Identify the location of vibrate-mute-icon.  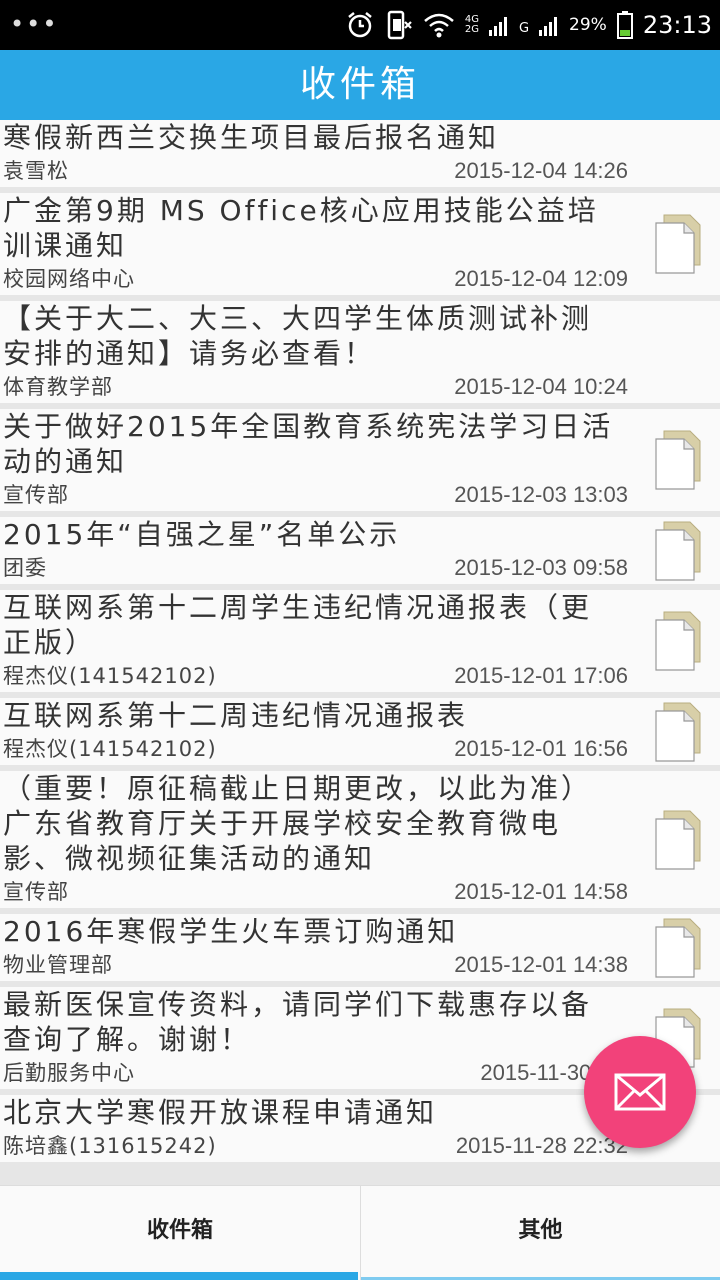
(399, 25).